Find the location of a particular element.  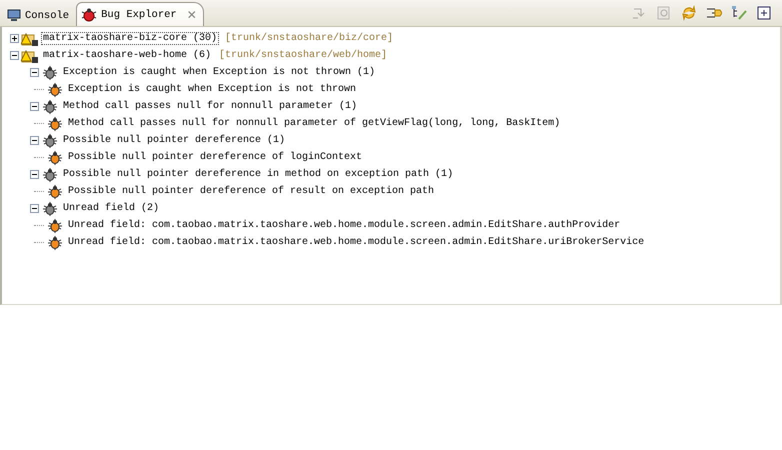

refresh-icon is located at coordinates (689, 13).